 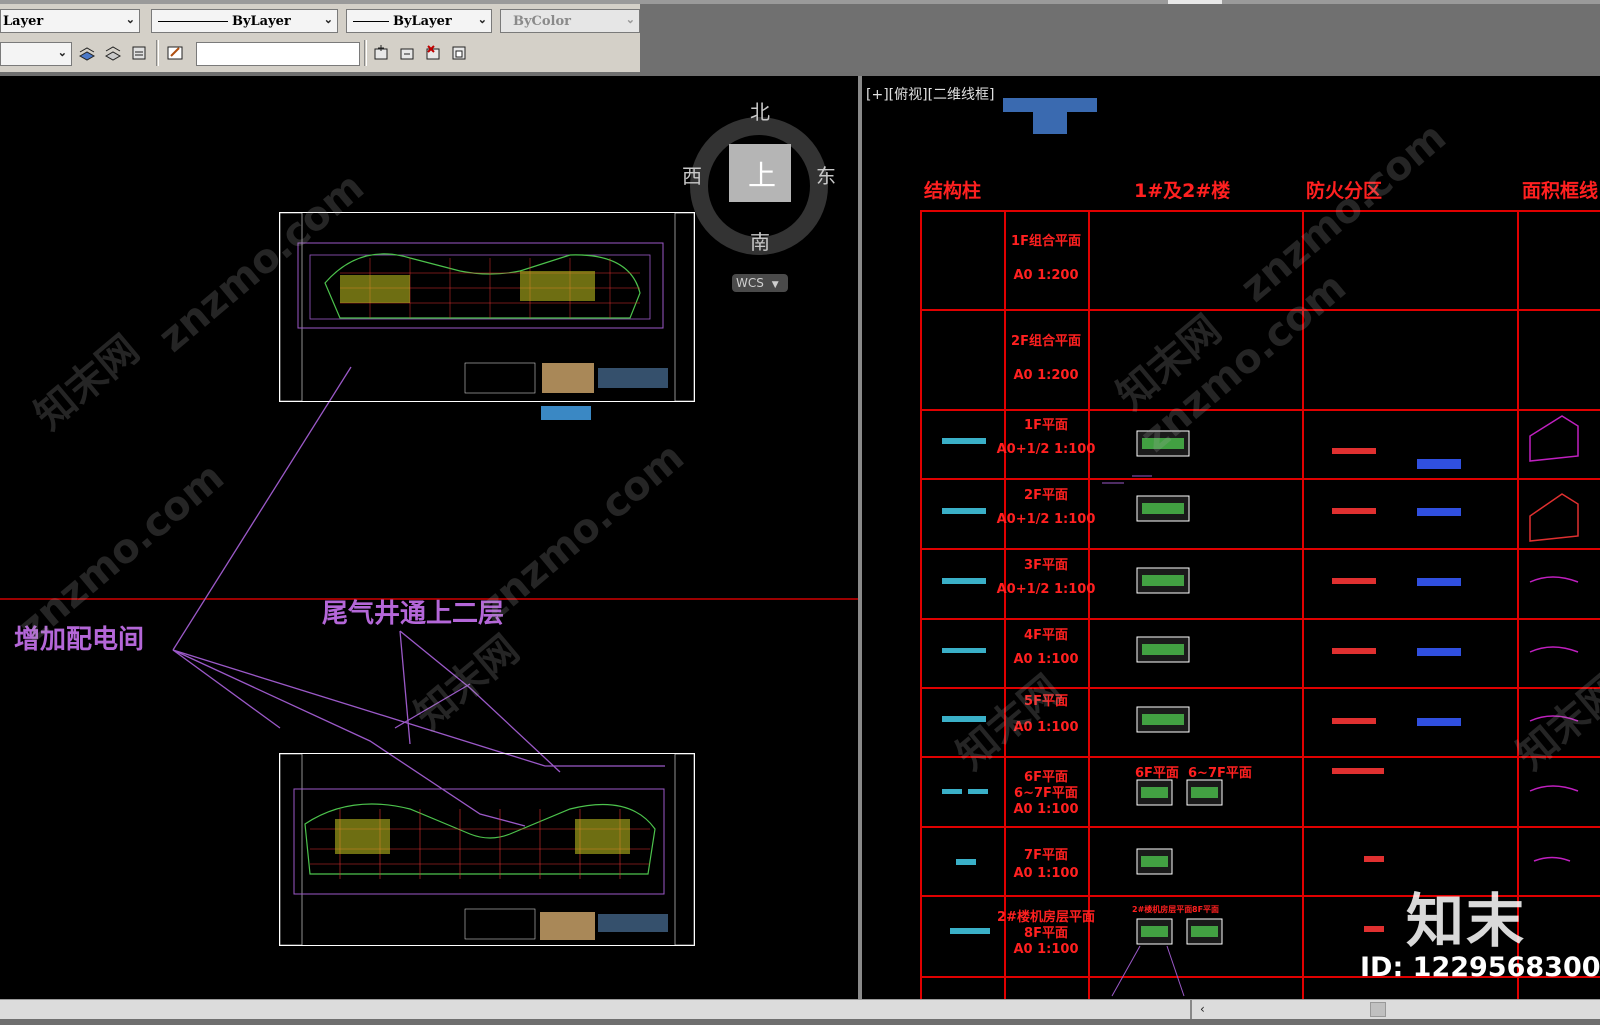 I want to click on plotstyle-combo: ByColor ⌄, so click(x=570, y=21).